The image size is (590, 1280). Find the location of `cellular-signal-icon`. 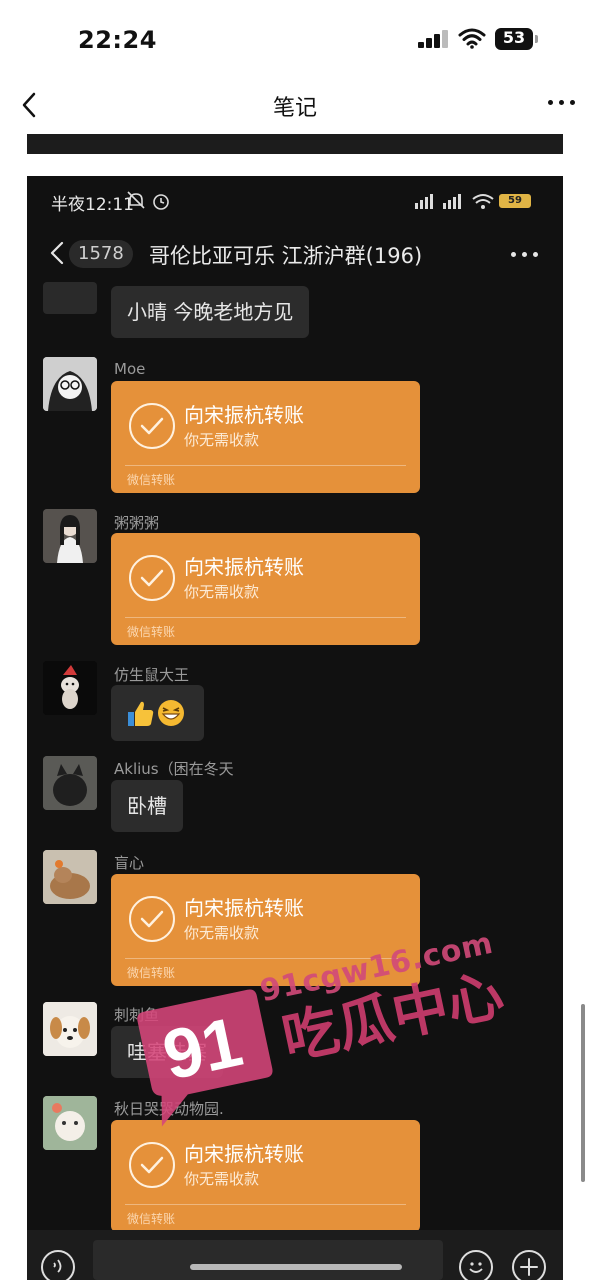

cellular-signal-icon is located at coordinates (434, 39).